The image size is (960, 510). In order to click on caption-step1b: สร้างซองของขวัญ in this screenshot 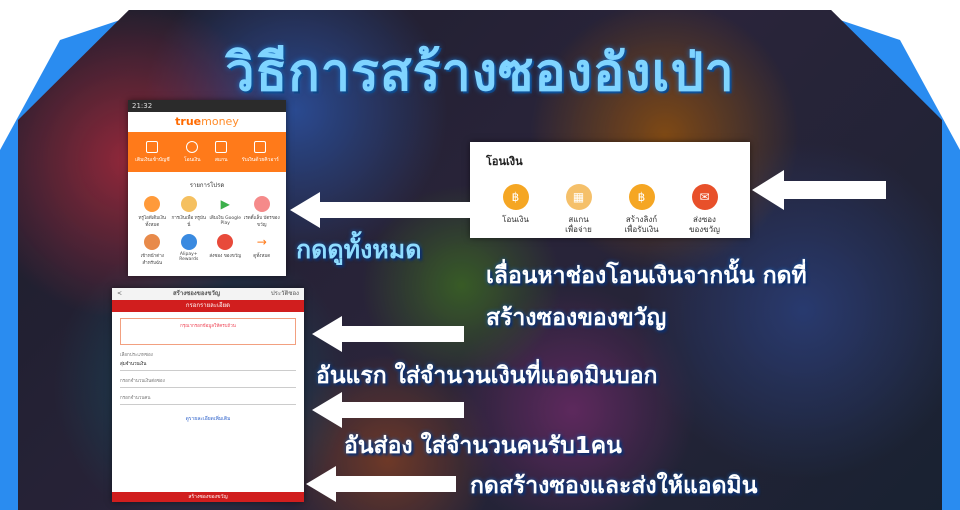, I will do `click(576, 318)`.